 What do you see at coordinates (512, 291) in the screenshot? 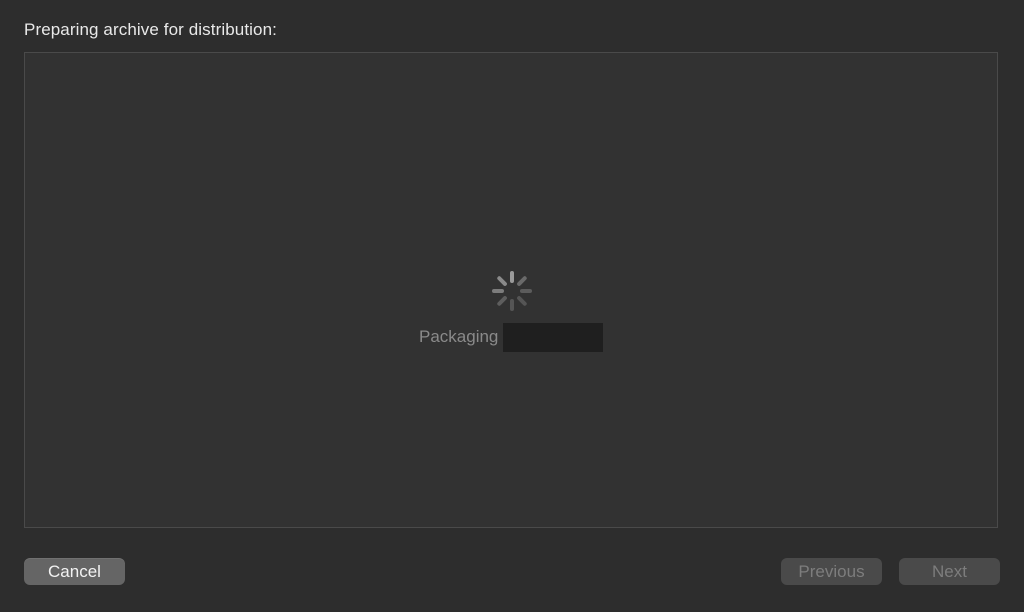
I see `spinner-icon` at bounding box center [512, 291].